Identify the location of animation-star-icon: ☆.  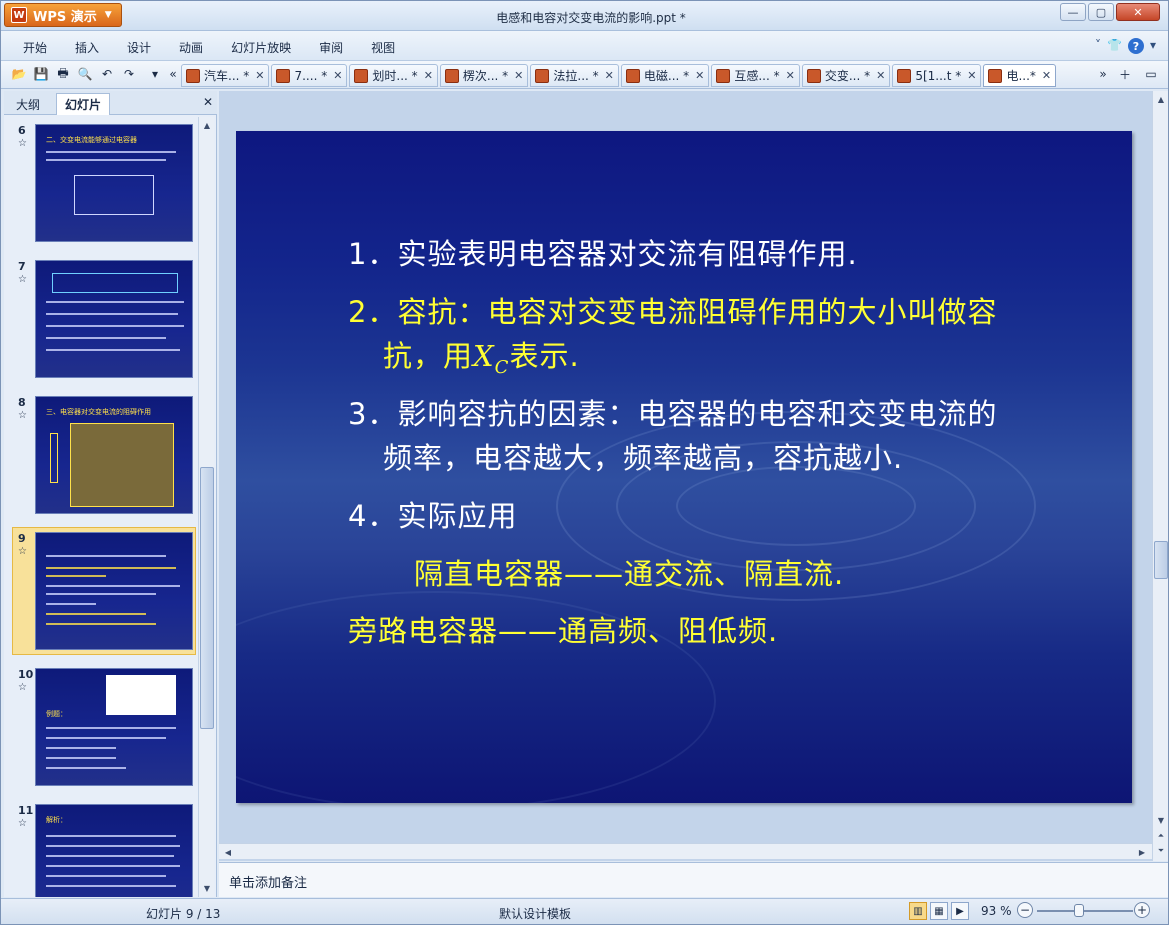
(22, 143).